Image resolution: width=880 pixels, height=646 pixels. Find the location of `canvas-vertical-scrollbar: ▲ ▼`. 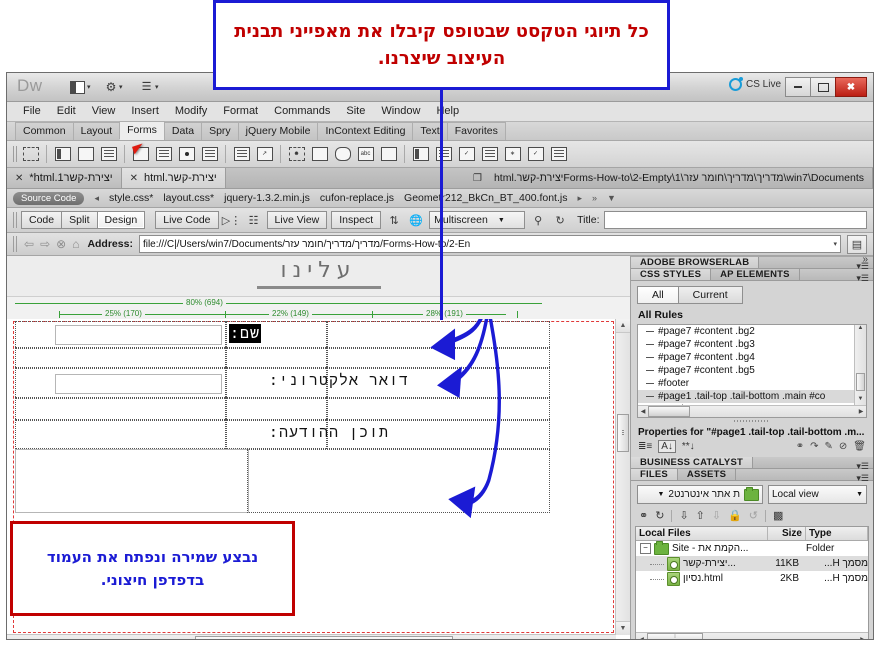

canvas-vertical-scrollbar: ▲ ▼ is located at coordinates (622, 477).